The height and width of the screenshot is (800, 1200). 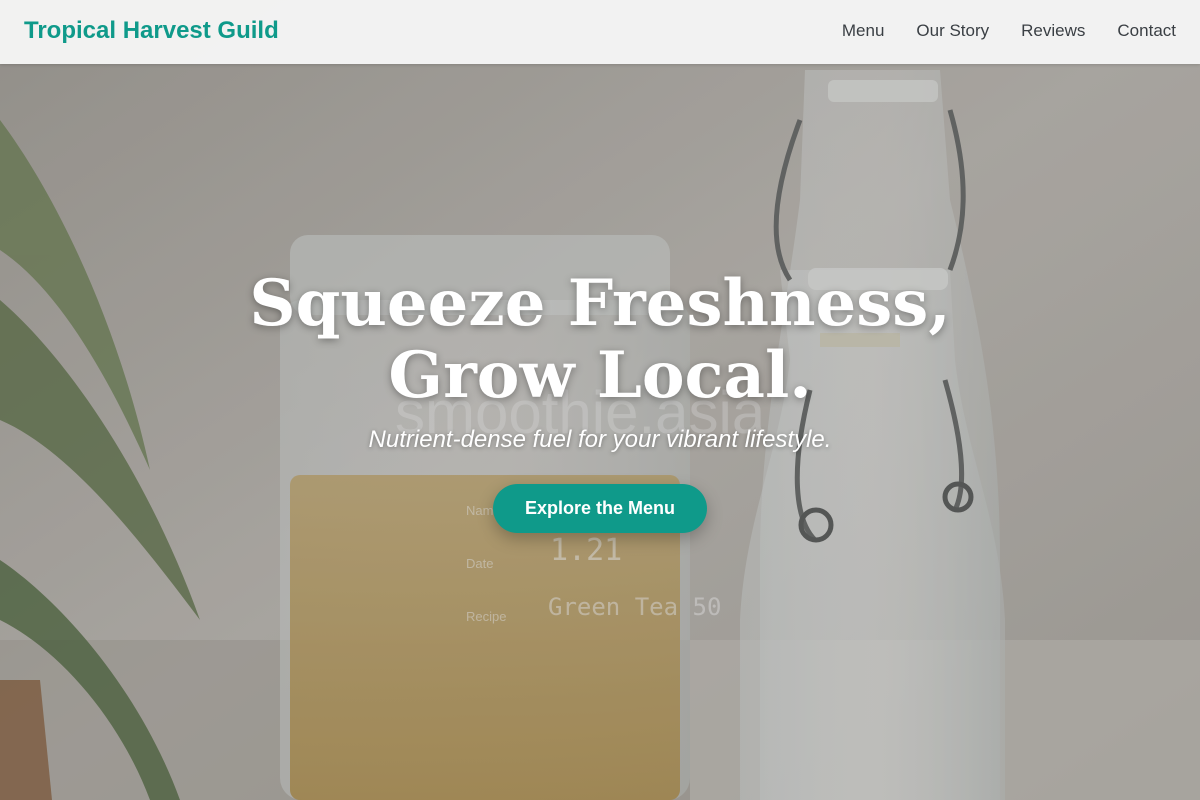 What do you see at coordinates (952, 31) in the screenshot?
I see `nav-link-our-story: Our Story` at bounding box center [952, 31].